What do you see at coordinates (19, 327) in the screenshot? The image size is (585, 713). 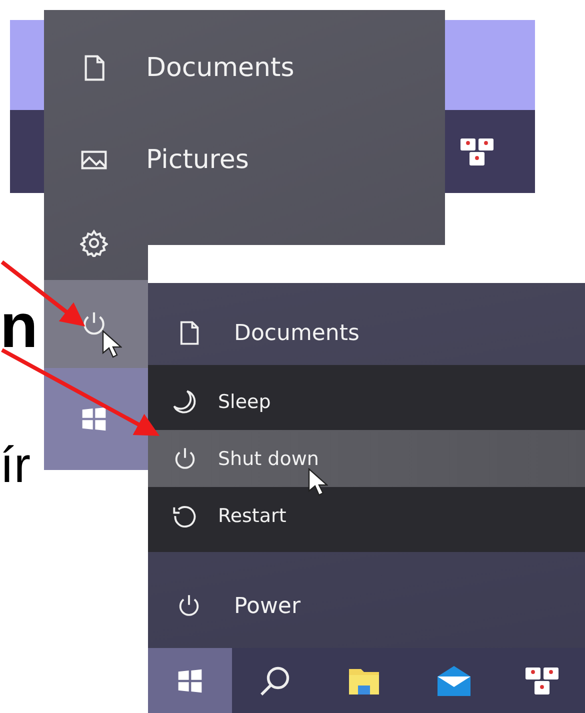 I see `caption-text: n` at bounding box center [19, 327].